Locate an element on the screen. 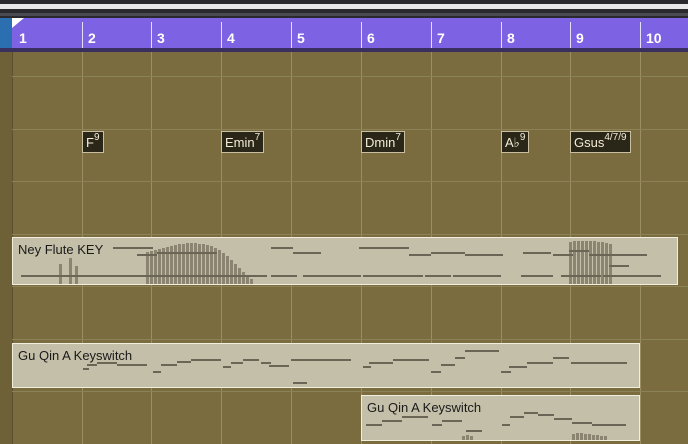 The image size is (688, 444). chord-event: F9 is located at coordinates (93, 142).